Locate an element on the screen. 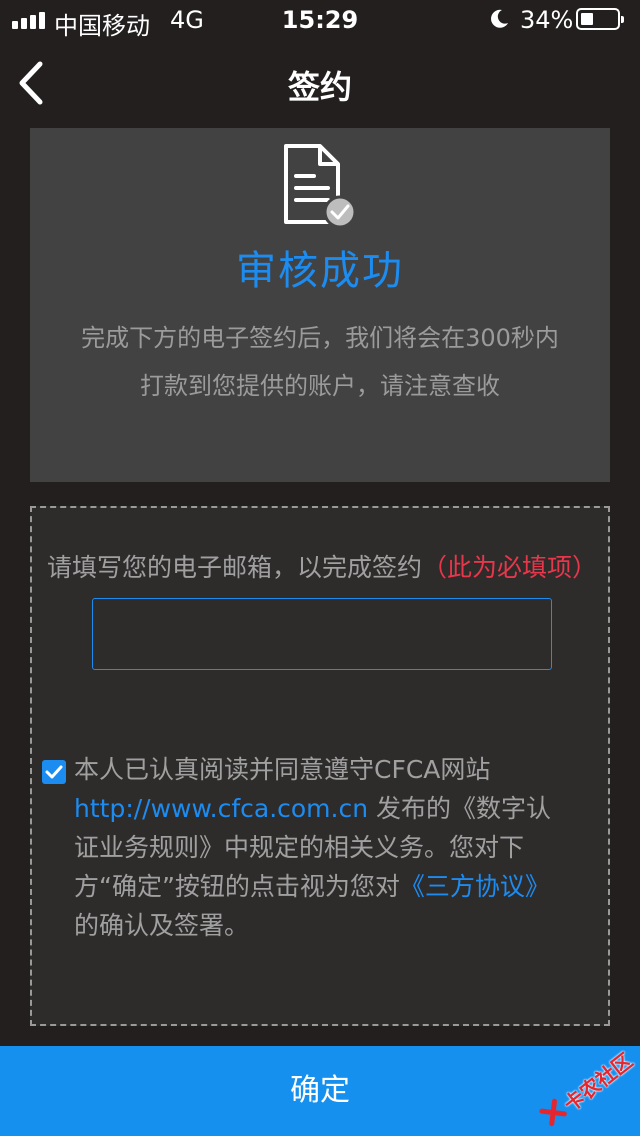  battery-percent: 34% is located at coordinates (547, 20).